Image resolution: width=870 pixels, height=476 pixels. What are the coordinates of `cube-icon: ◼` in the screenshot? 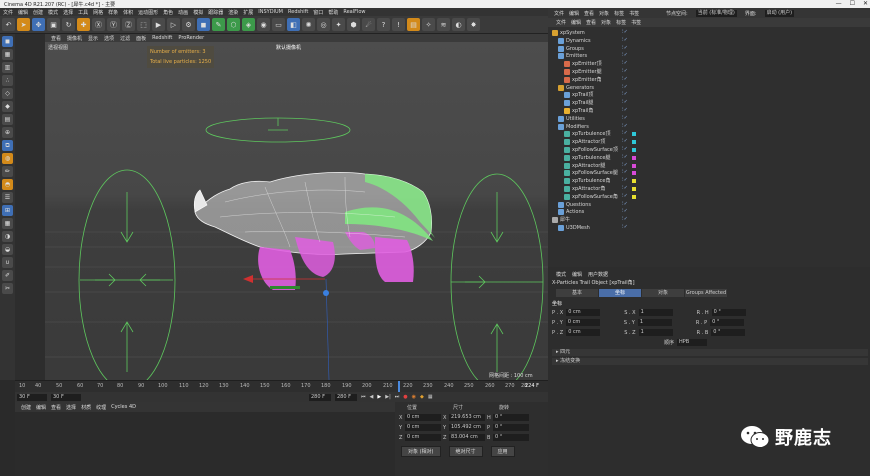 It's located at (203, 24).